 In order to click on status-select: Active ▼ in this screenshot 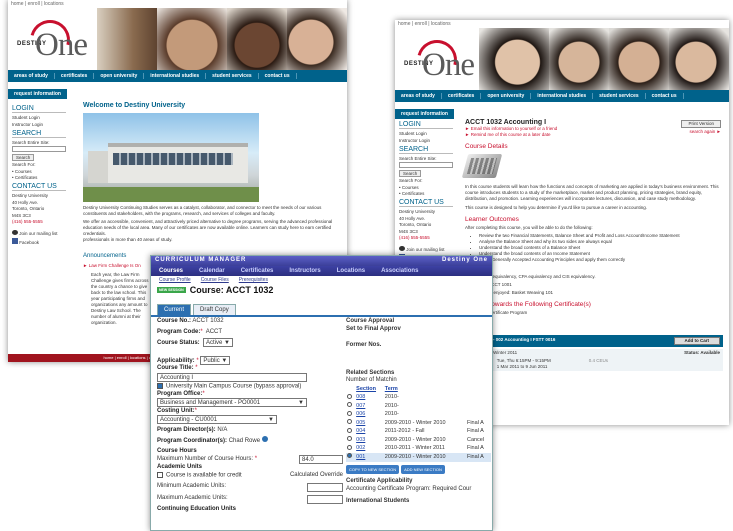, I will do `click(218, 342)`.